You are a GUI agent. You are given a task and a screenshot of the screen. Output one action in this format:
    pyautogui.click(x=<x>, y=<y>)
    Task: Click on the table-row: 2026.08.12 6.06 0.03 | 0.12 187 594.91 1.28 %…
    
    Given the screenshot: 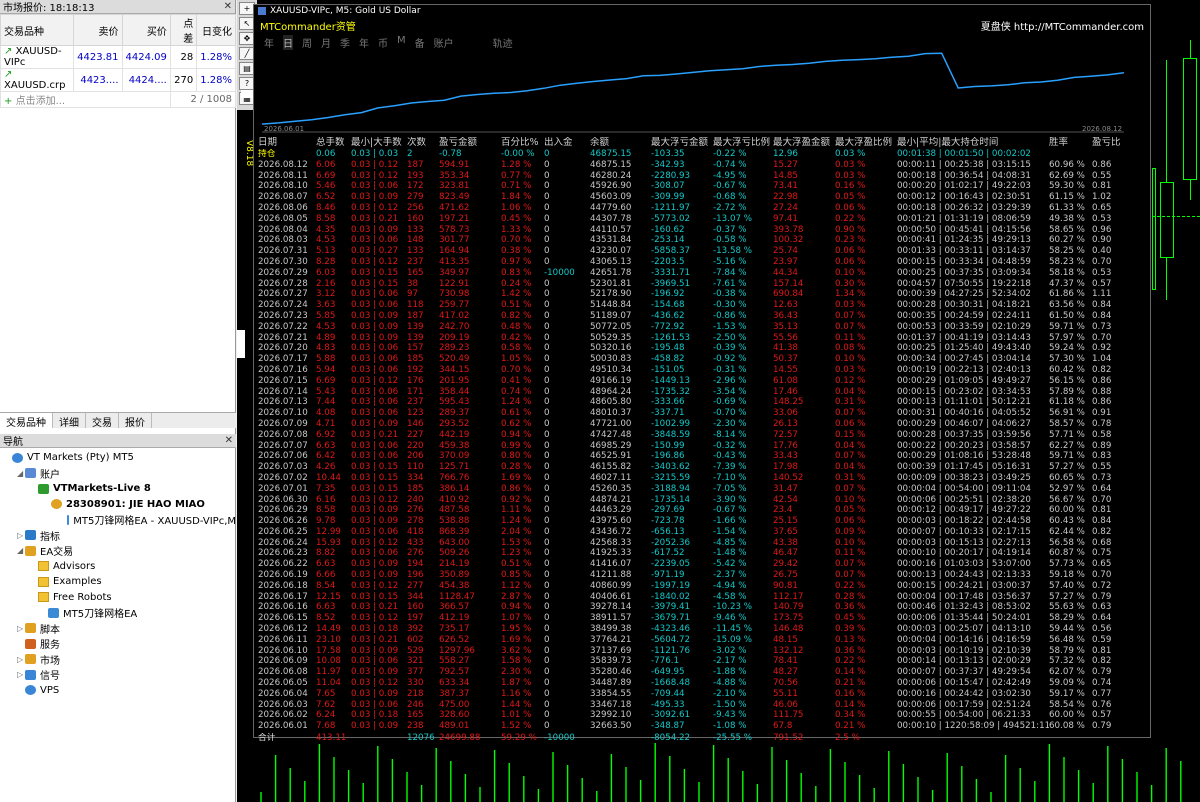 What is the action you would take?
    pyautogui.click(x=703, y=165)
    